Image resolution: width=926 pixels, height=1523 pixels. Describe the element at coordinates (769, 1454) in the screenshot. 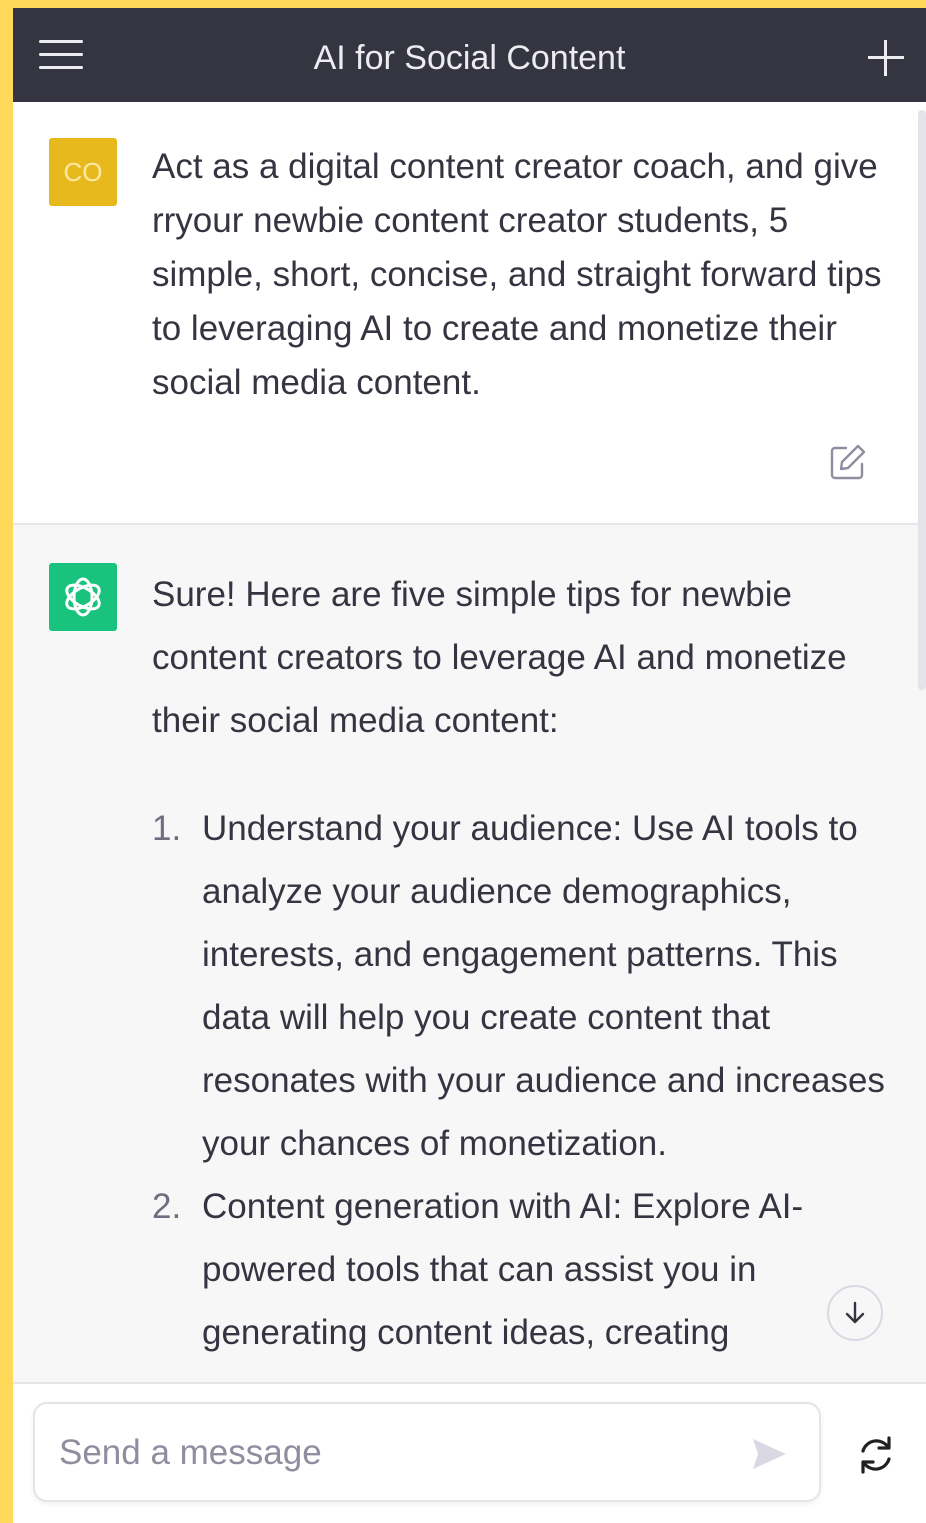

I see `send-icon` at that location.